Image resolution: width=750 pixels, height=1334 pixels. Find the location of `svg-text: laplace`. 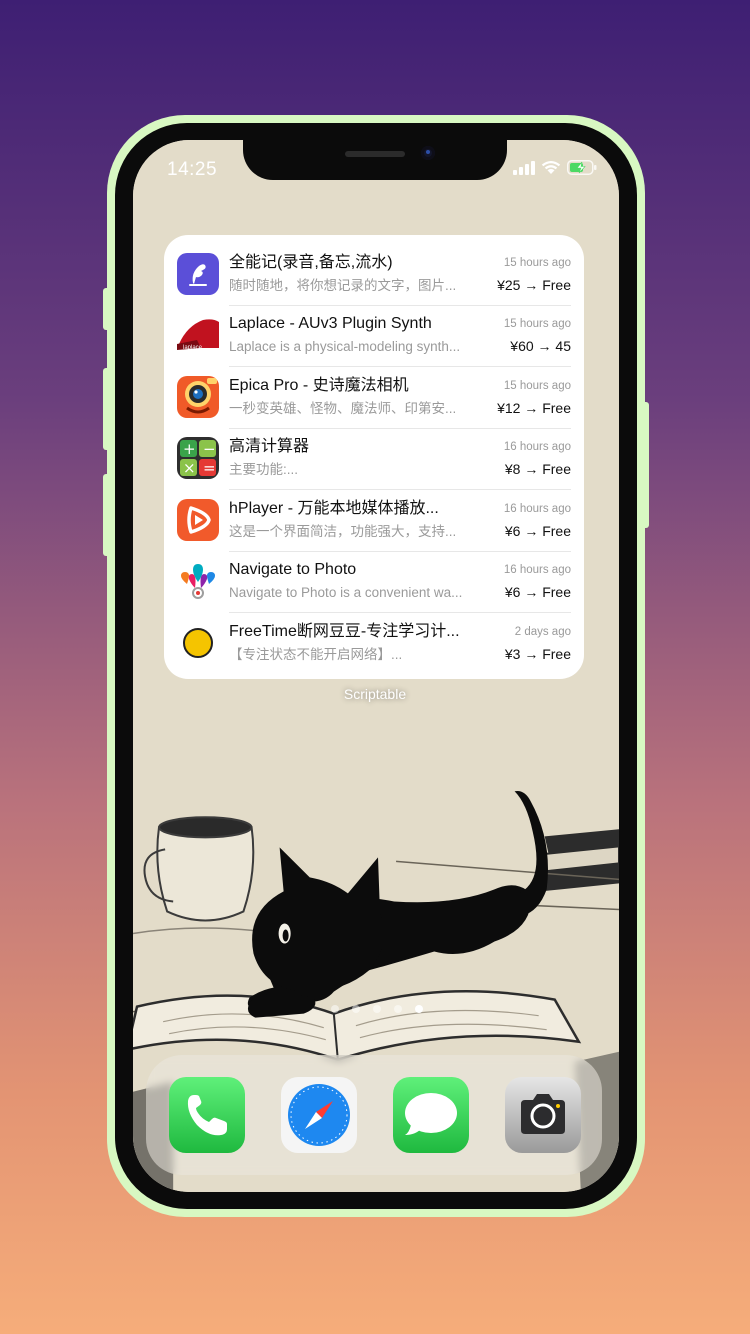

svg-text: laplace is located at coordinates (193, 348).